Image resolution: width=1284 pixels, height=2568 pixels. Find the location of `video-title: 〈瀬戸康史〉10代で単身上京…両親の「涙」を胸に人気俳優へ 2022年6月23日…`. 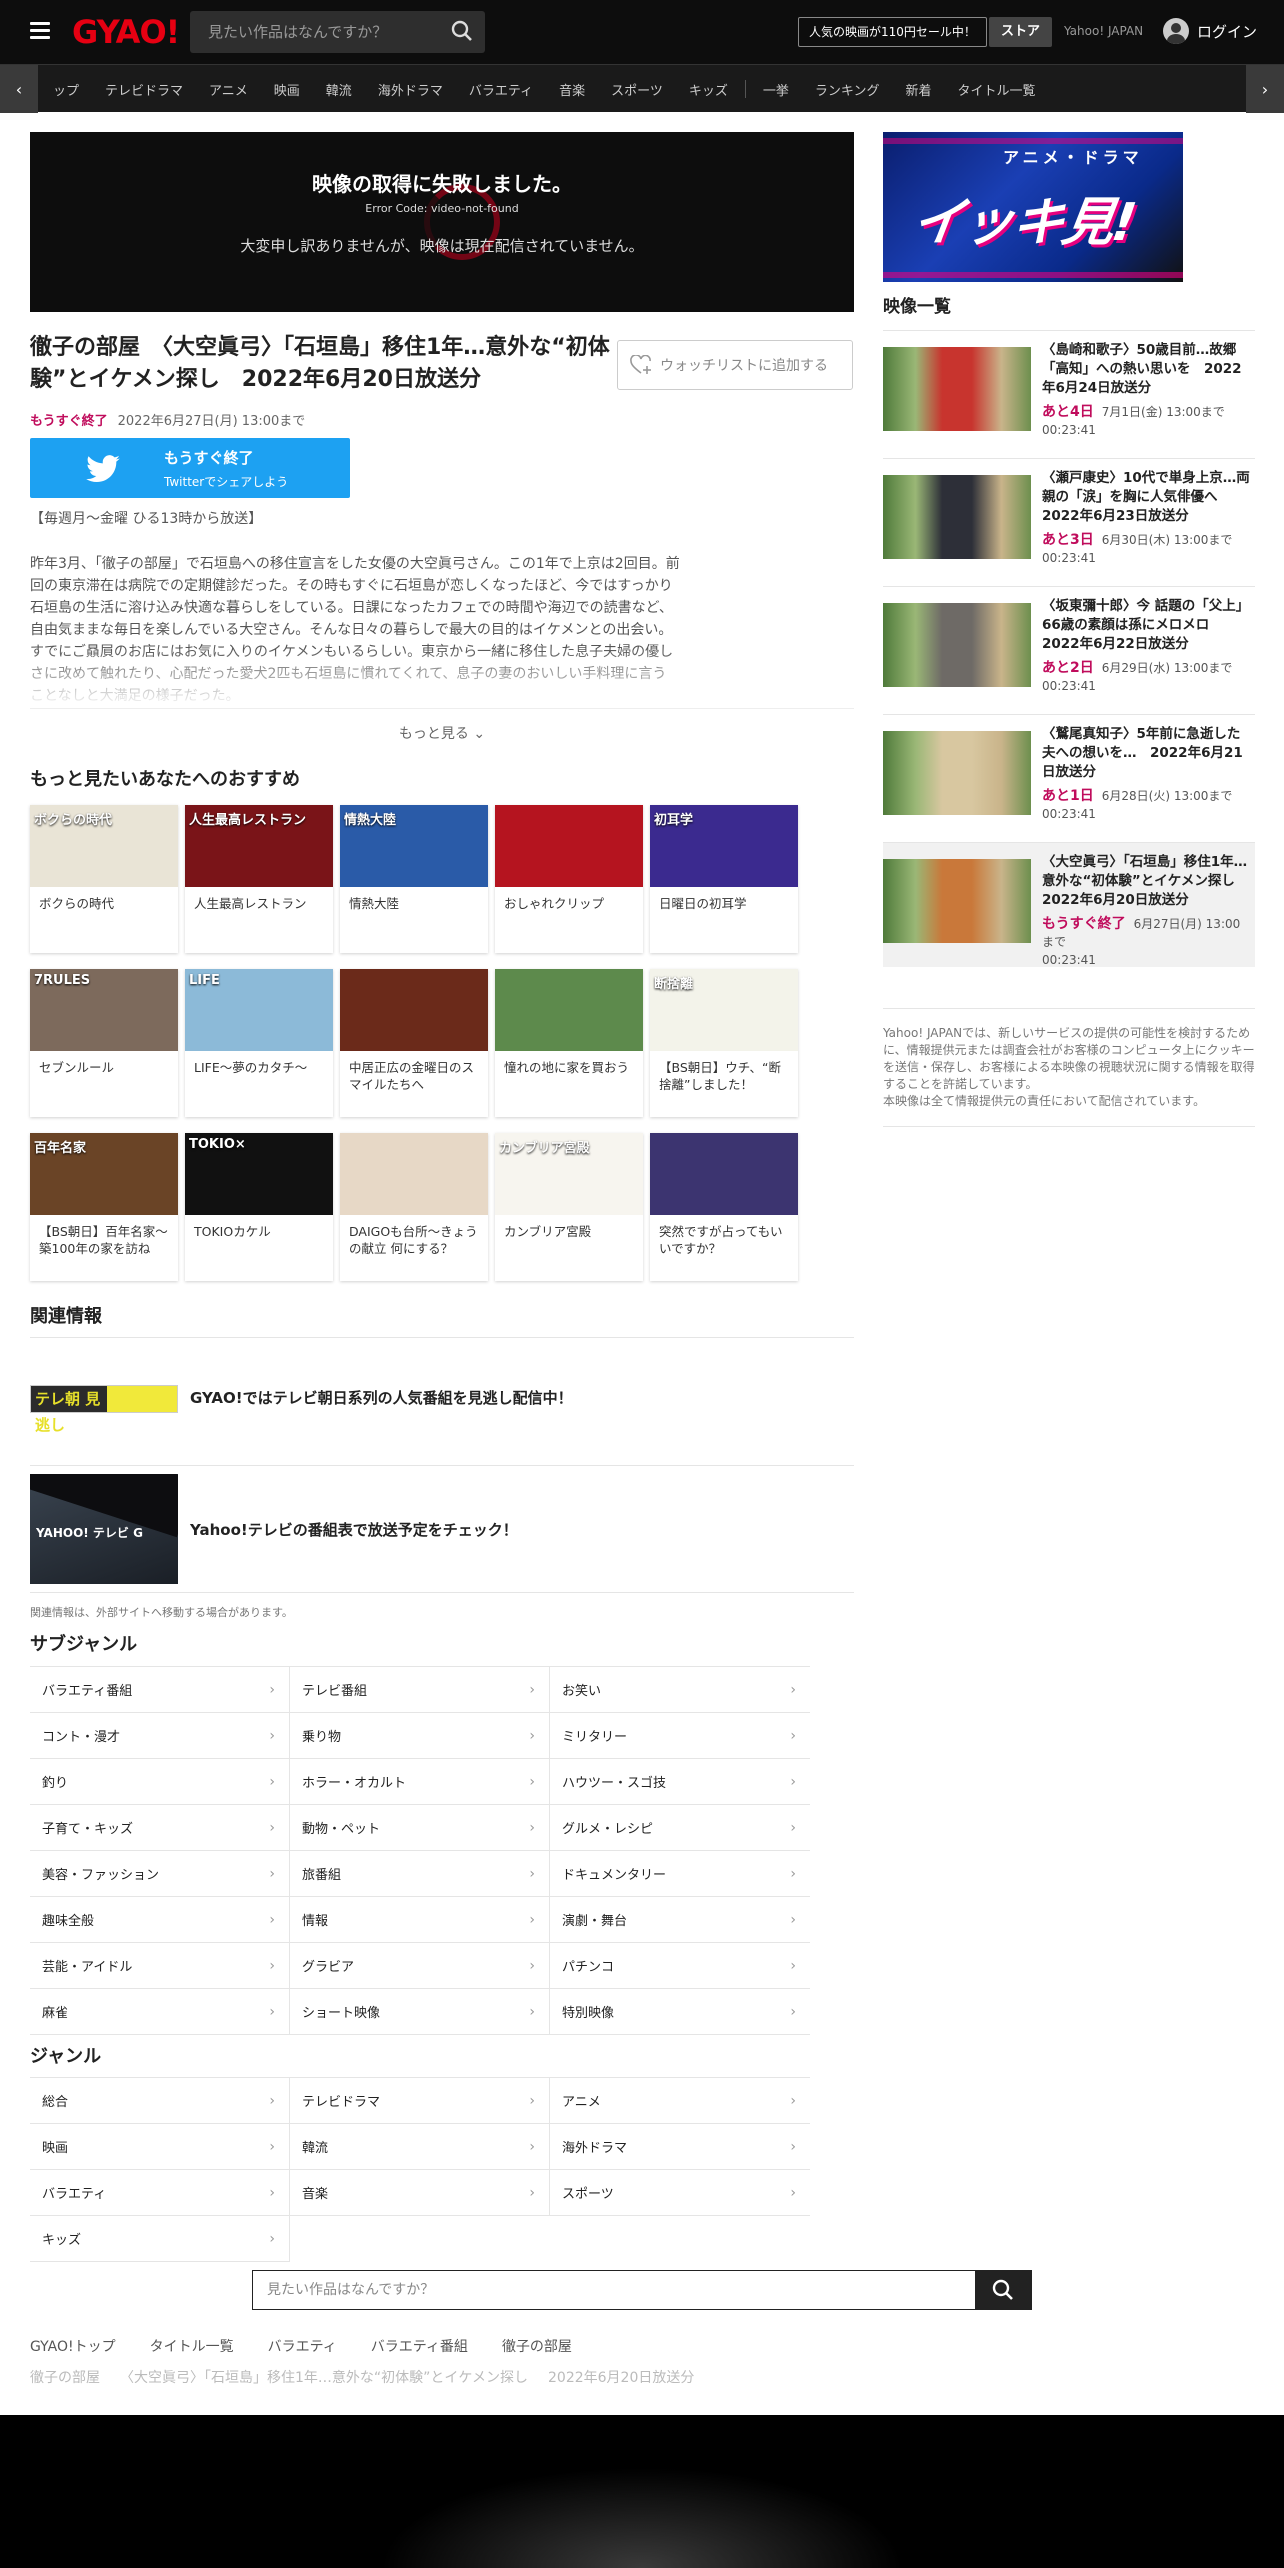

video-title: 〈瀬戸康史〉10代で単身上京…両親の「涙」を胸に人気俳優へ 2022年6月23日… is located at coordinates (1146, 497).